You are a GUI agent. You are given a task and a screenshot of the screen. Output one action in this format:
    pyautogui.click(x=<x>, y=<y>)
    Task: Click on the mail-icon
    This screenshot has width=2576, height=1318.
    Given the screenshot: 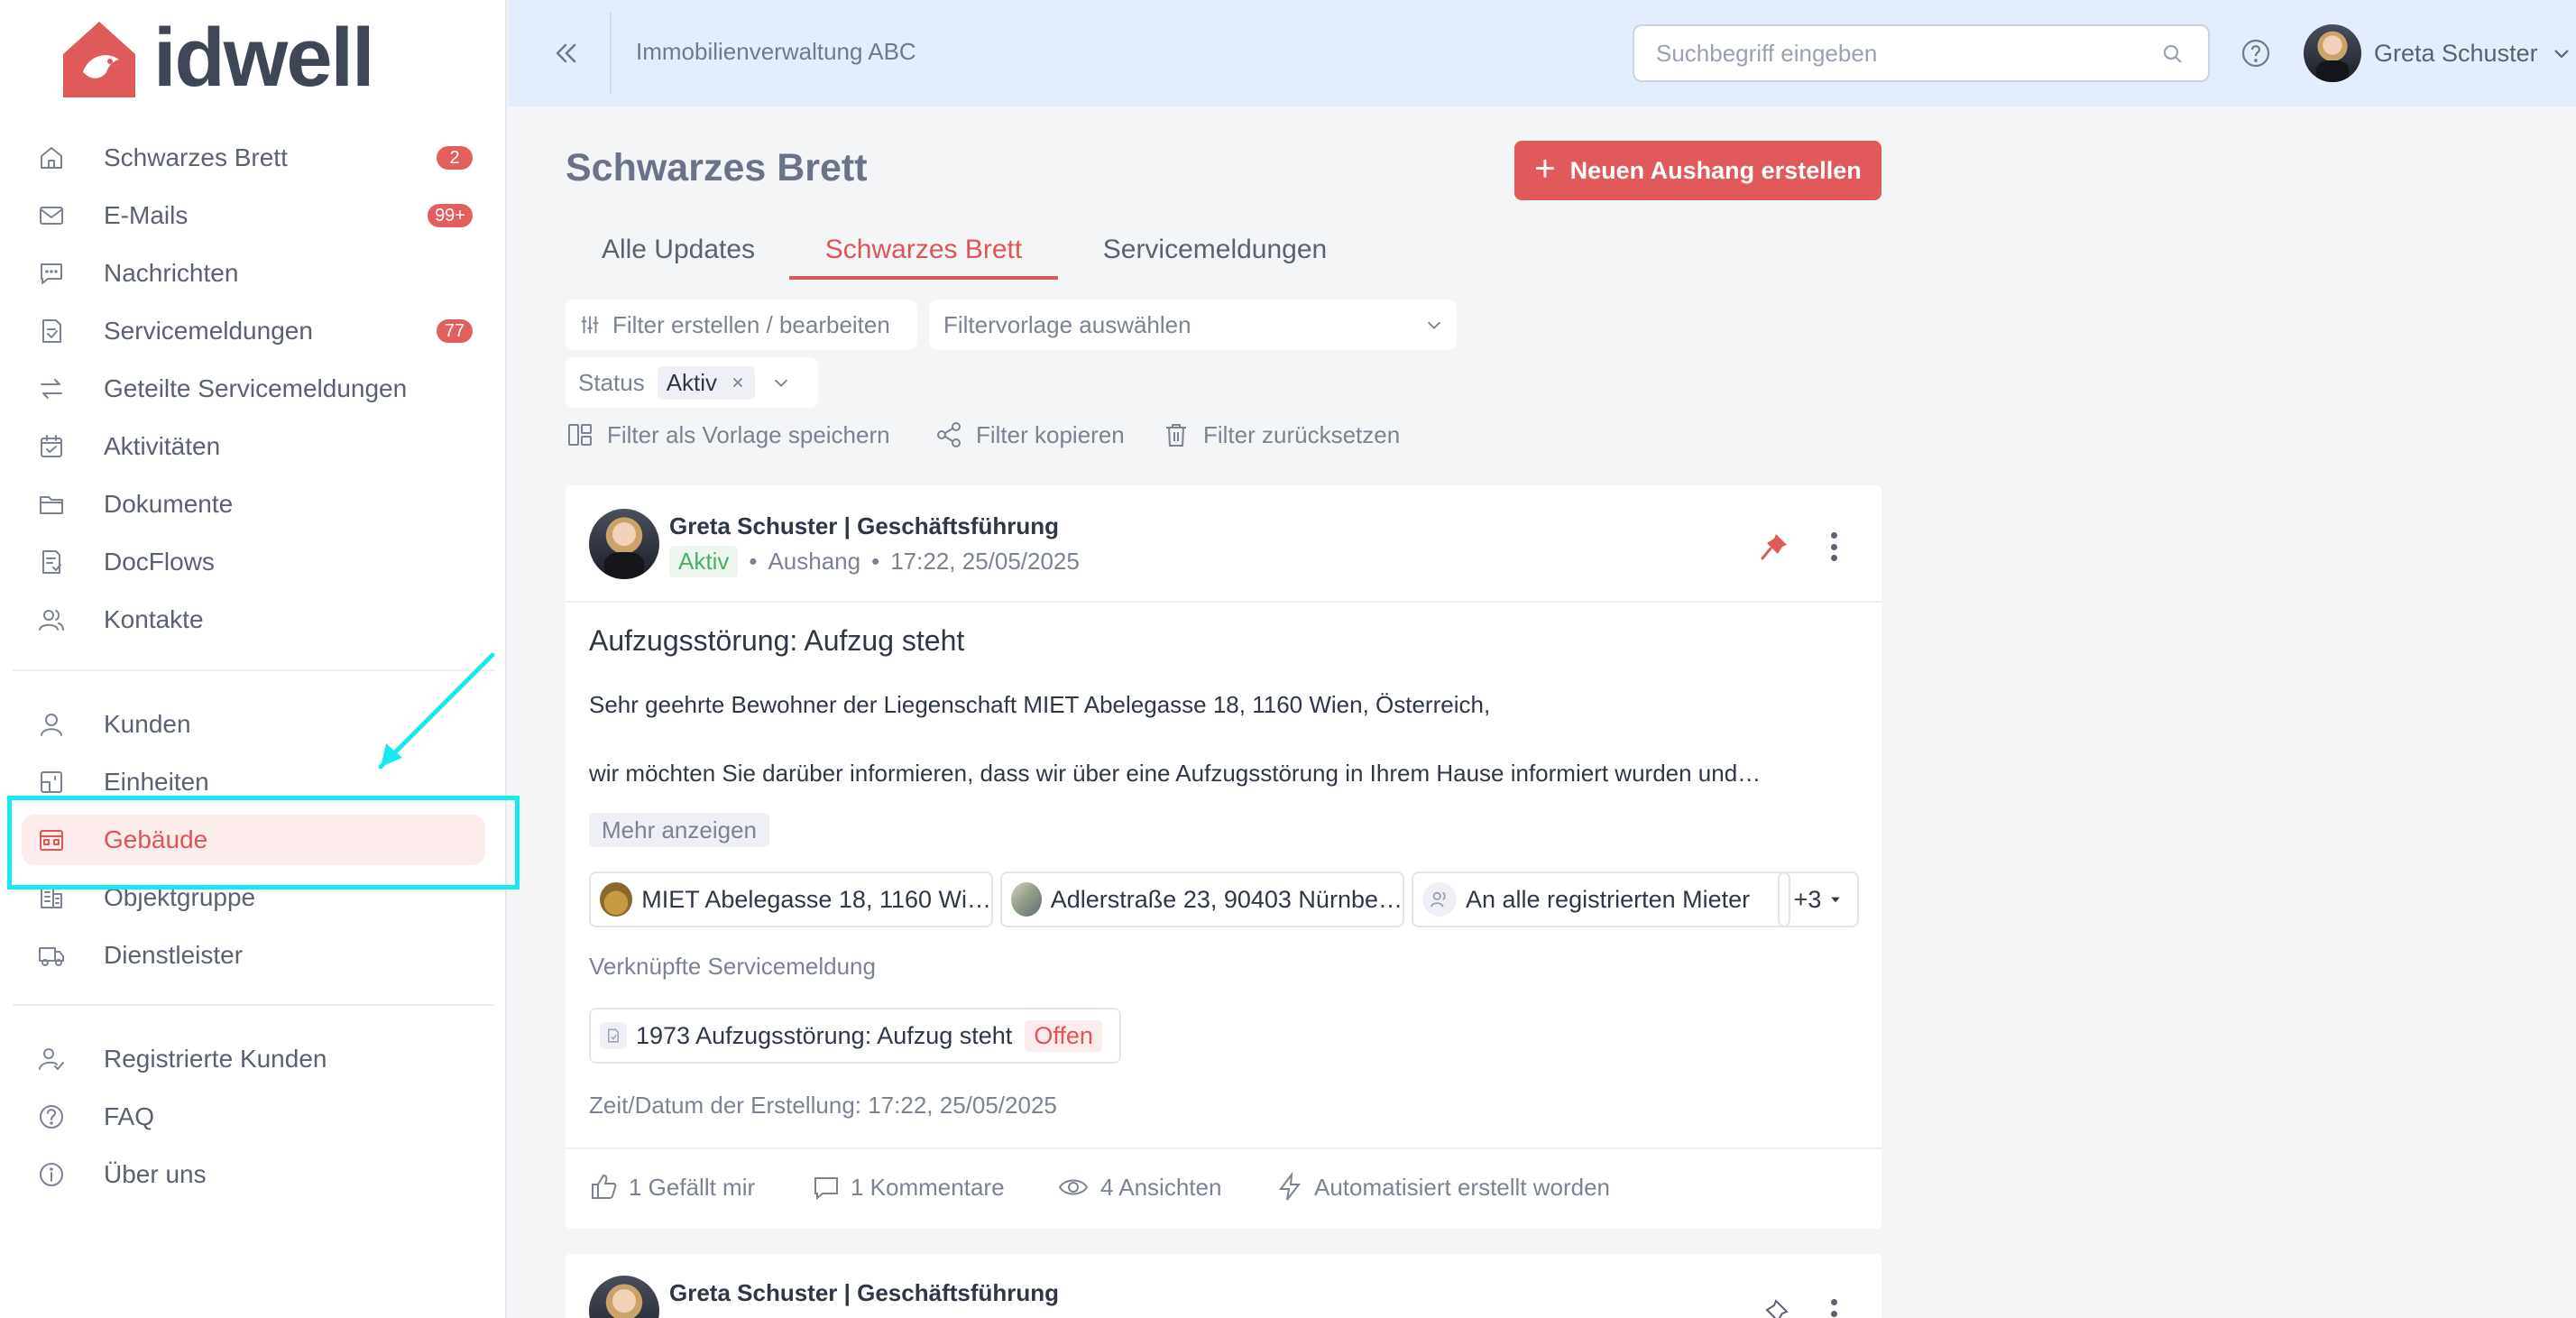 What is the action you would take?
    pyautogui.click(x=51, y=215)
    